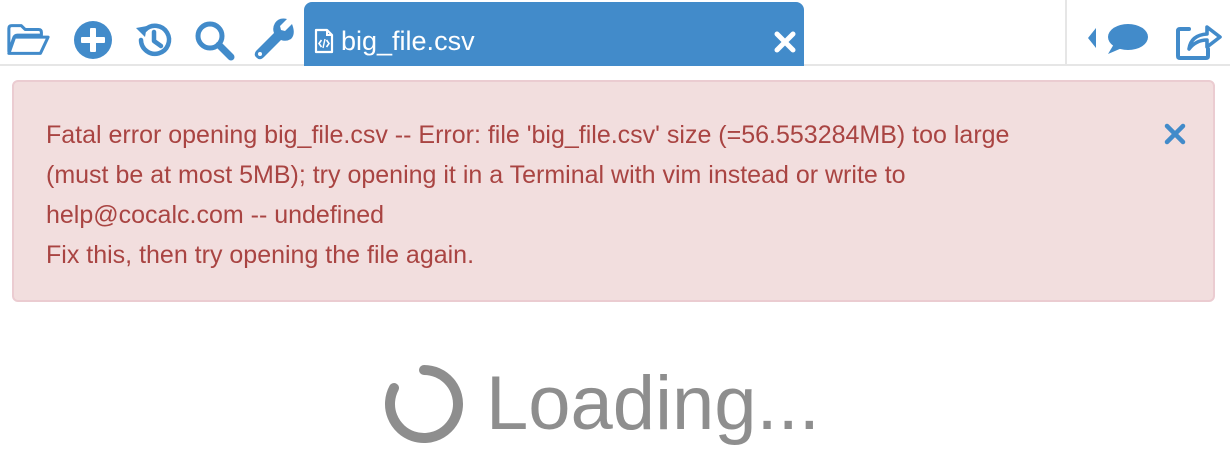  Describe the element at coordinates (408, 41) in the screenshot. I see `tab-label: big_file.csv` at that location.